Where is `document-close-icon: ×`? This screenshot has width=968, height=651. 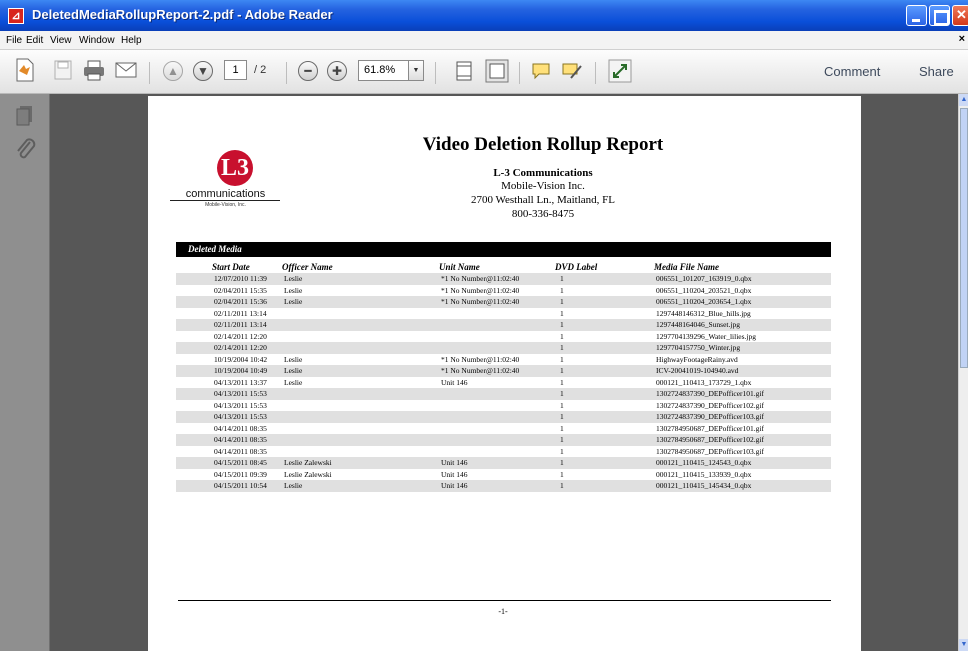
document-close-icon: × is located at coordinates (962, 39).